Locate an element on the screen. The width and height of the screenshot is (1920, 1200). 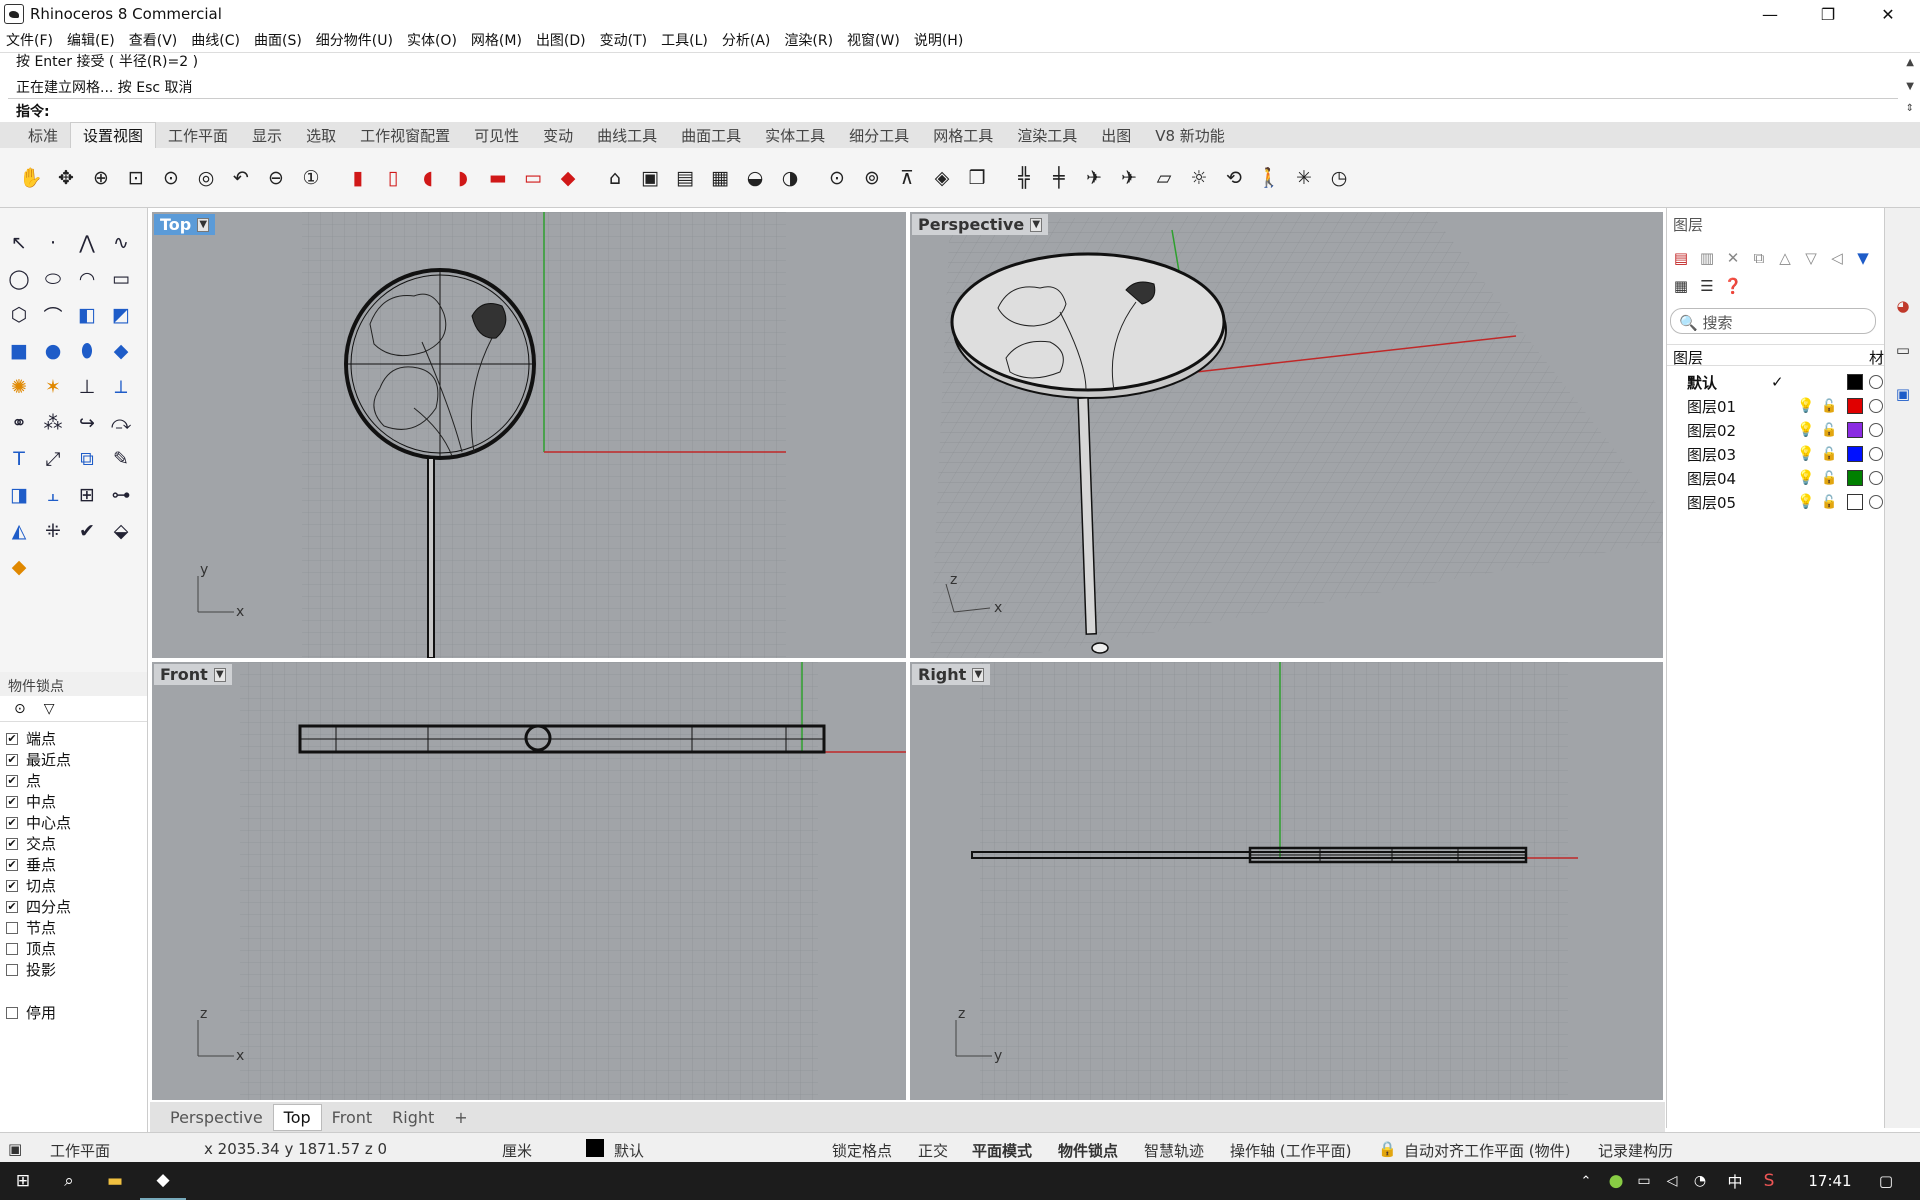
volume-icon: ◁ is located at coordinates (1672, 1181).